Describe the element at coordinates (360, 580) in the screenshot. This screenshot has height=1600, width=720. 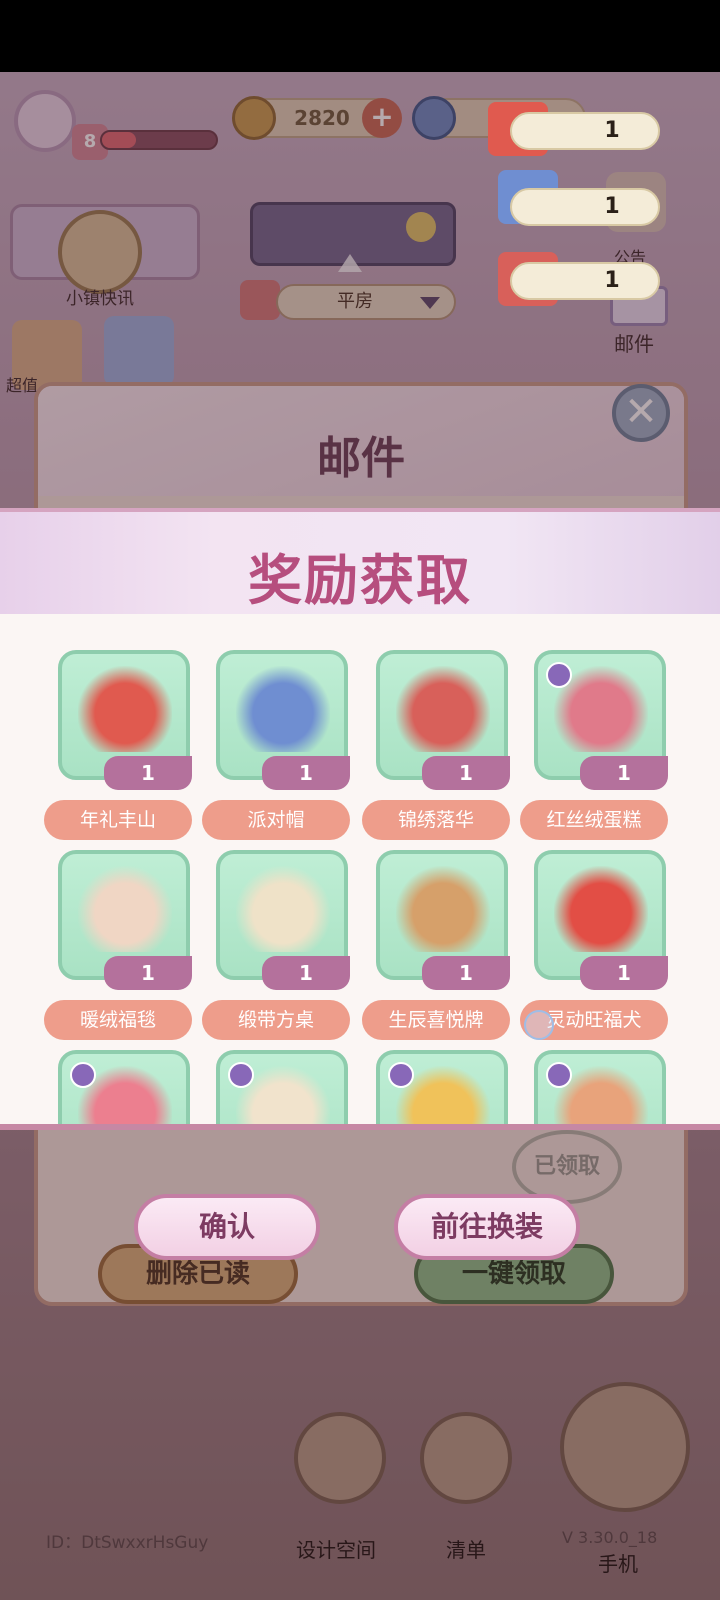
I see `reward-title: 奖励获取` at that location.